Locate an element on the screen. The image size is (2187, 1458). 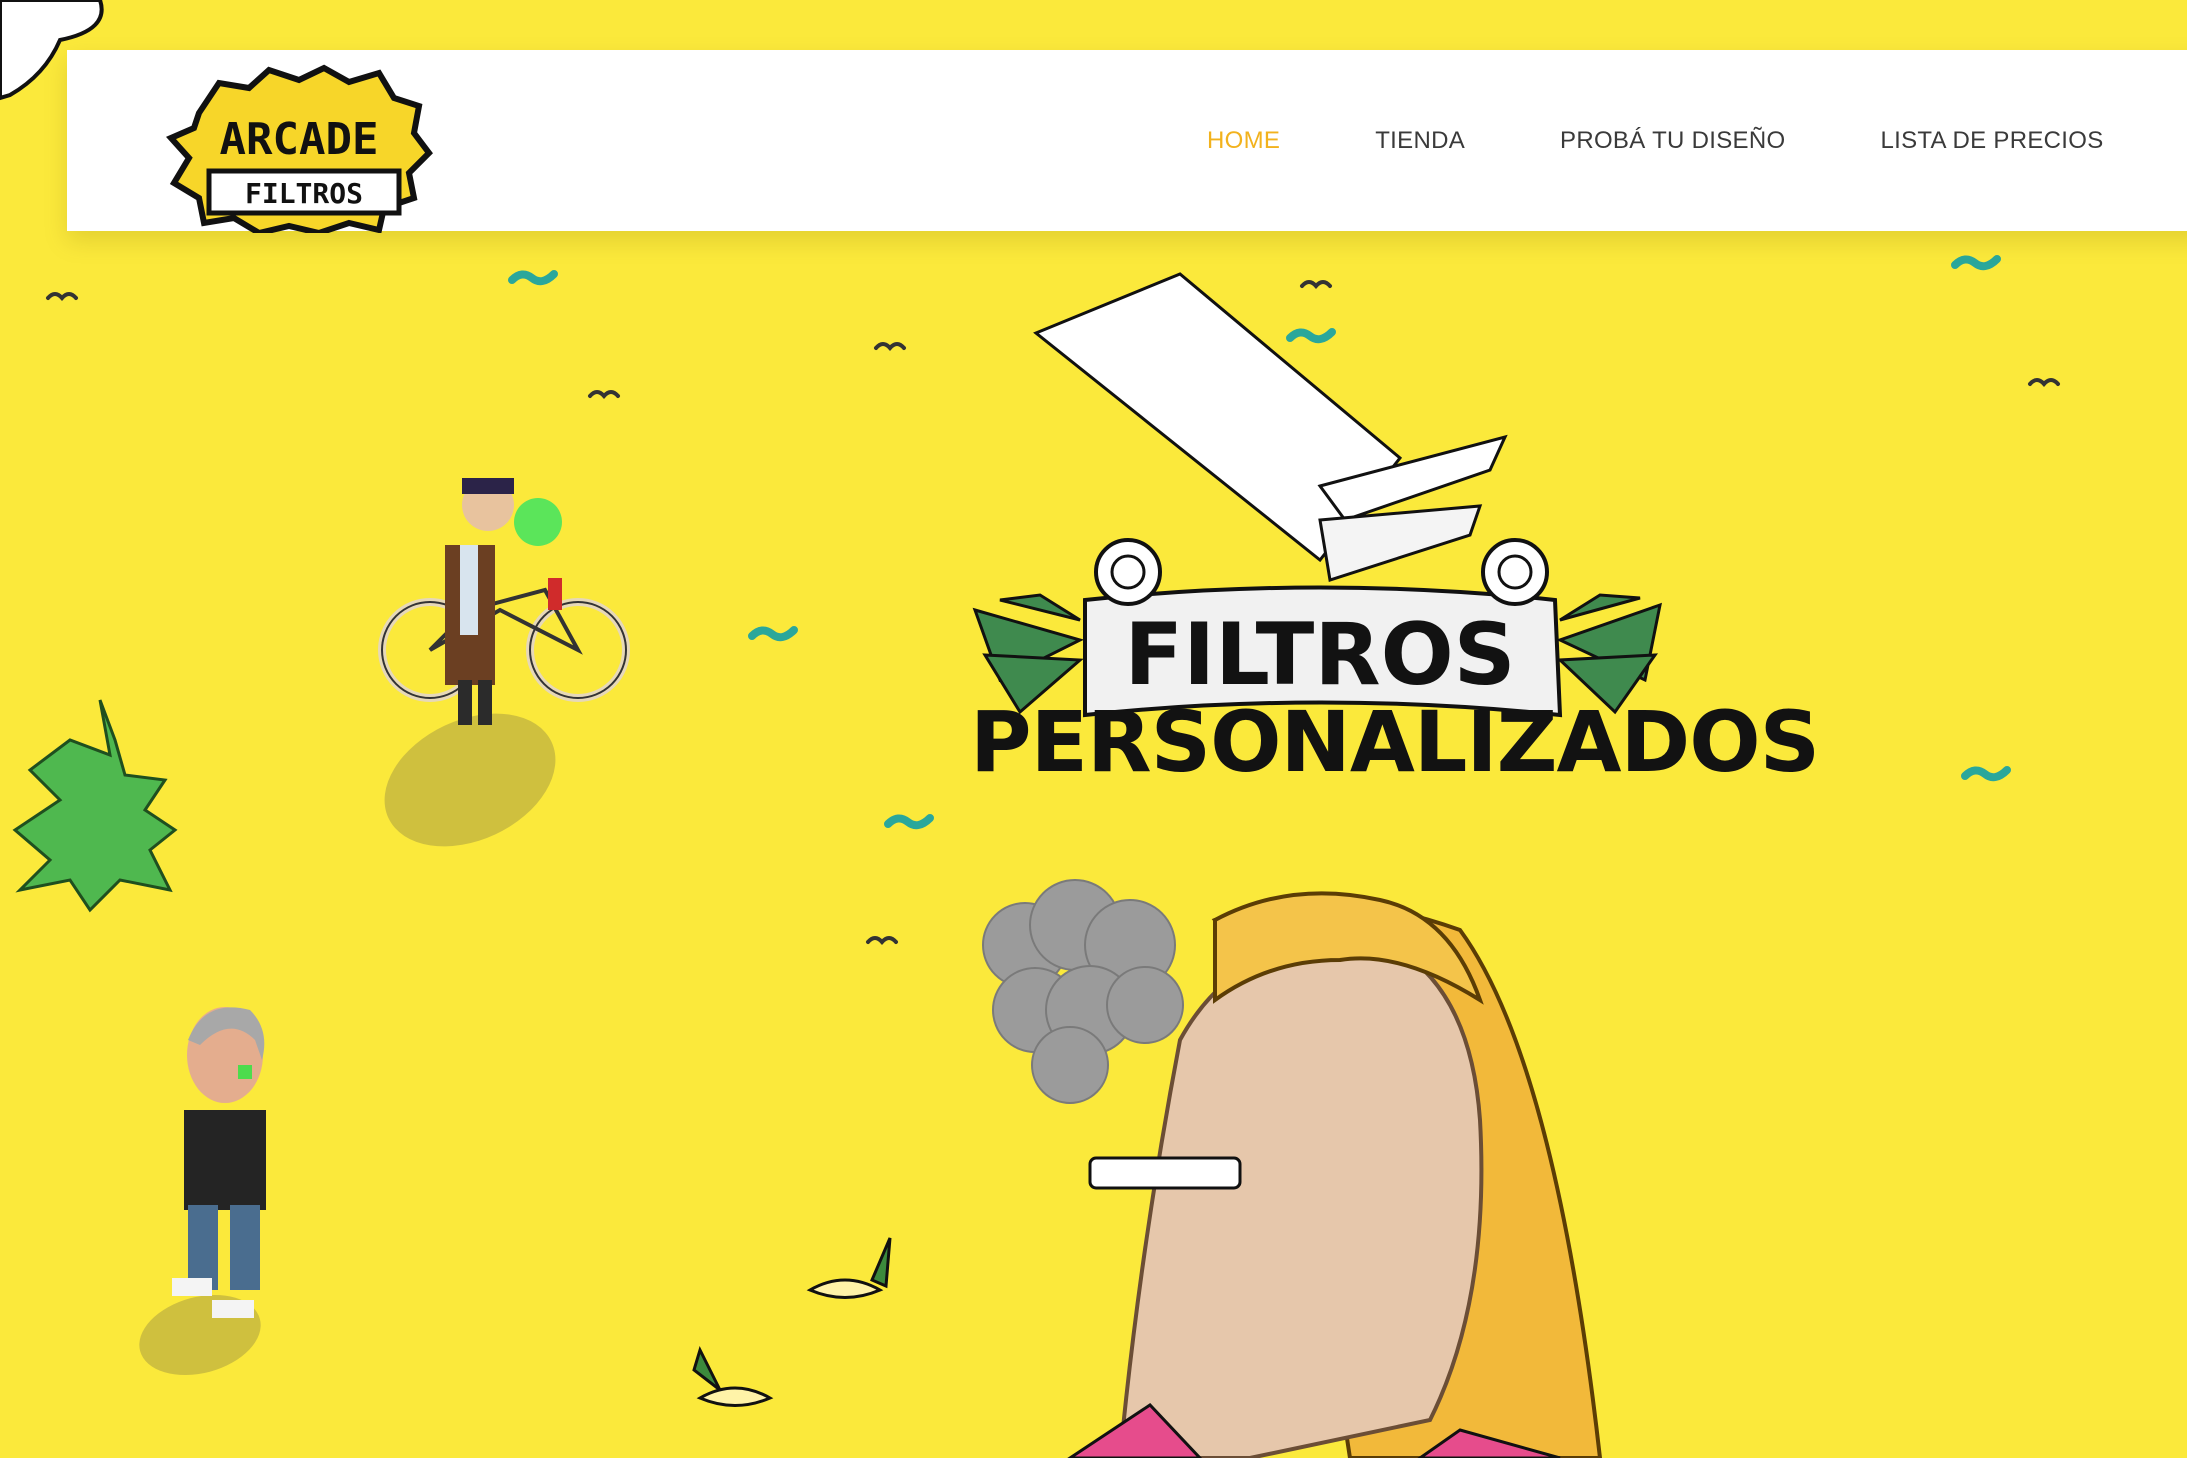
nav-home: HOME is located at coordinates (1243, 141).